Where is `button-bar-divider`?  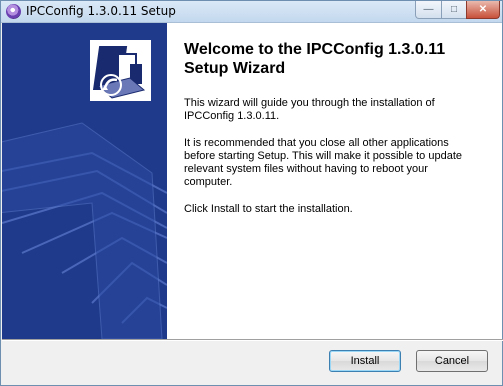
button-bar-divider is located at coordinates (252, 340).